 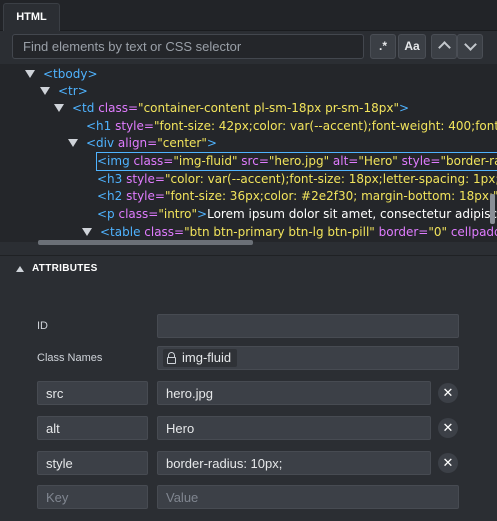 What do you see at coordinates (383, 46) in the screenshot?
I see `regex-toggle-button: .*` at bounding box center [383, 46].